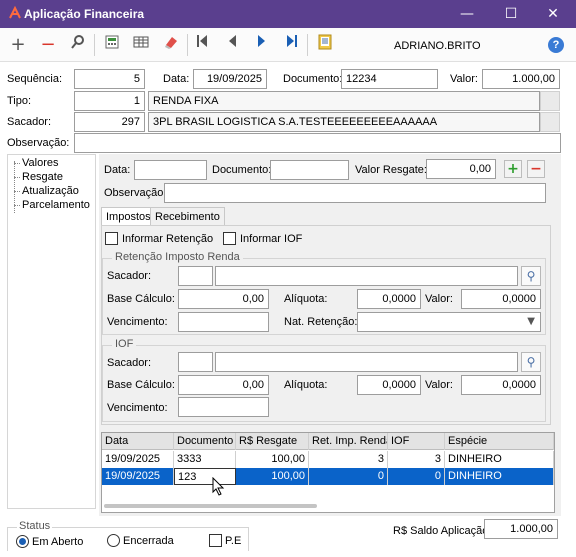 This screenshot has width=576, height=557. I want to click on status-group-title: Status, so click(35, 526).